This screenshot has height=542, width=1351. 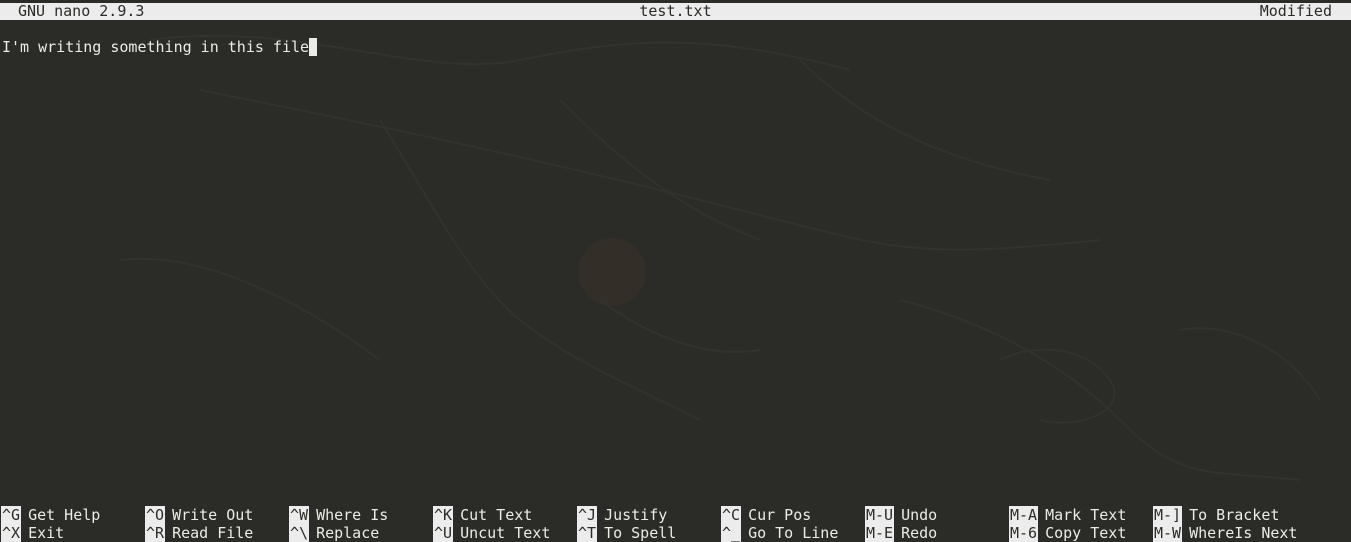 What do you see at coordinates (348, 533) in the screenshot?
I see `shortcut-label: Replace` at bounding box center [348, 533].